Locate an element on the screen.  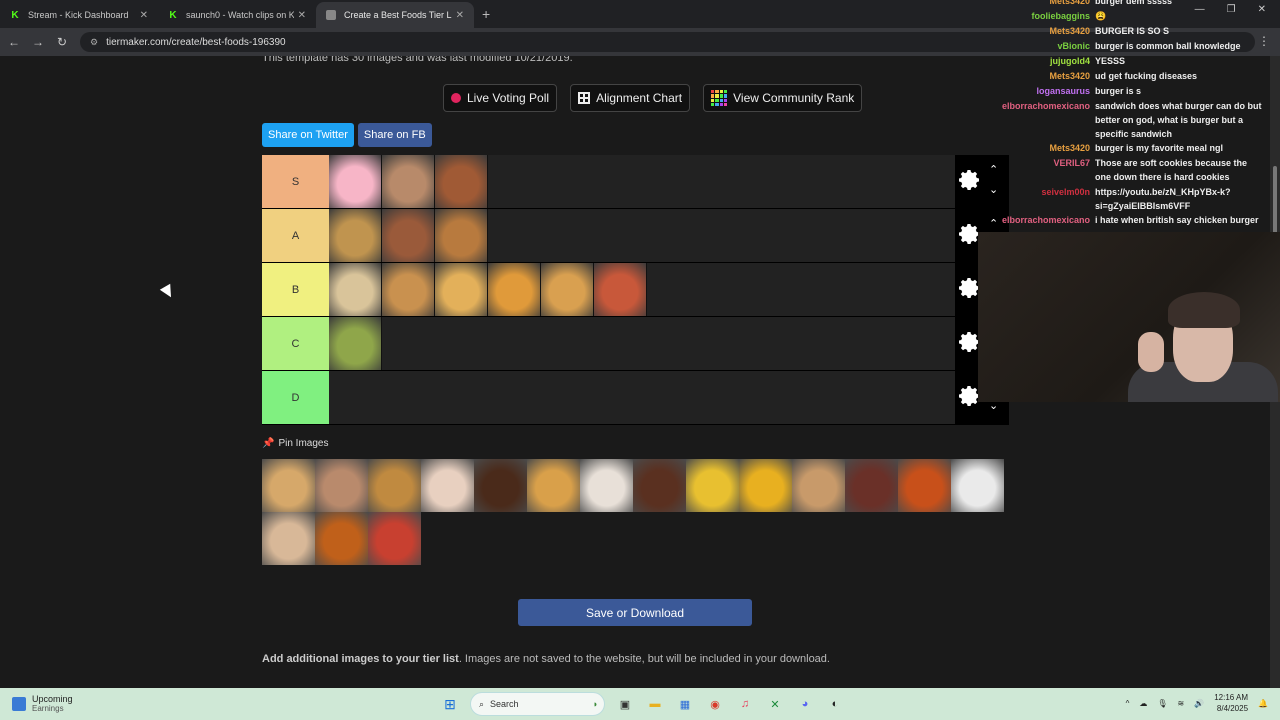
browser-tab: Create a Best Foods Tier List - T ✕ is located at coordinates (395, 15).